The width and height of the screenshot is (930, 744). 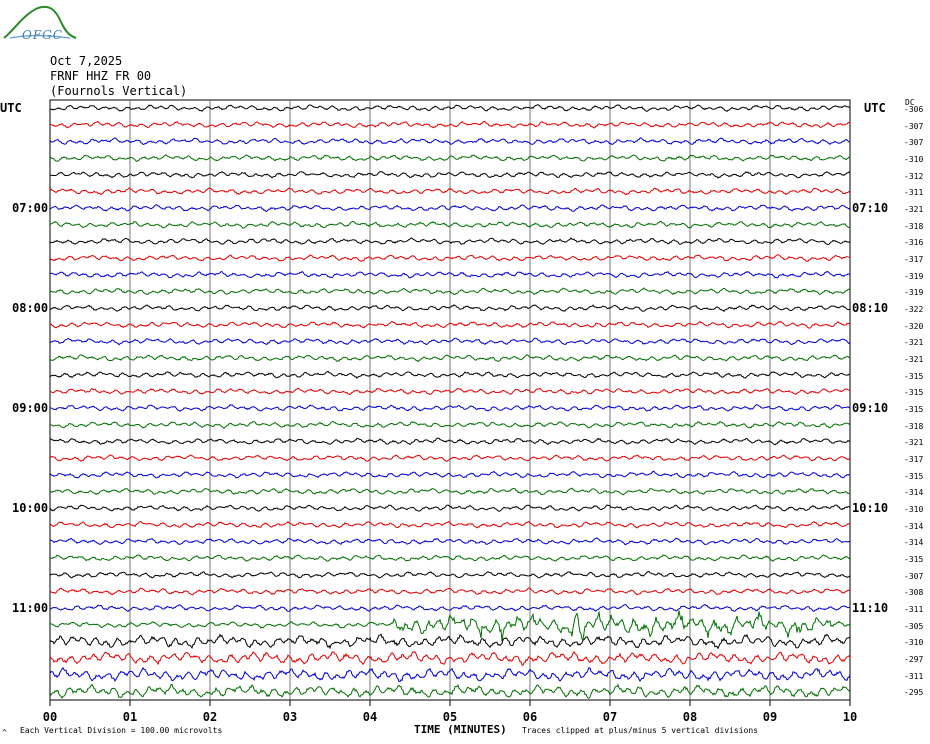 What do you see at coordinates (450, 717) in the screenshot?
I see `x-tick-label: 05` at bounding box center [450, 717].